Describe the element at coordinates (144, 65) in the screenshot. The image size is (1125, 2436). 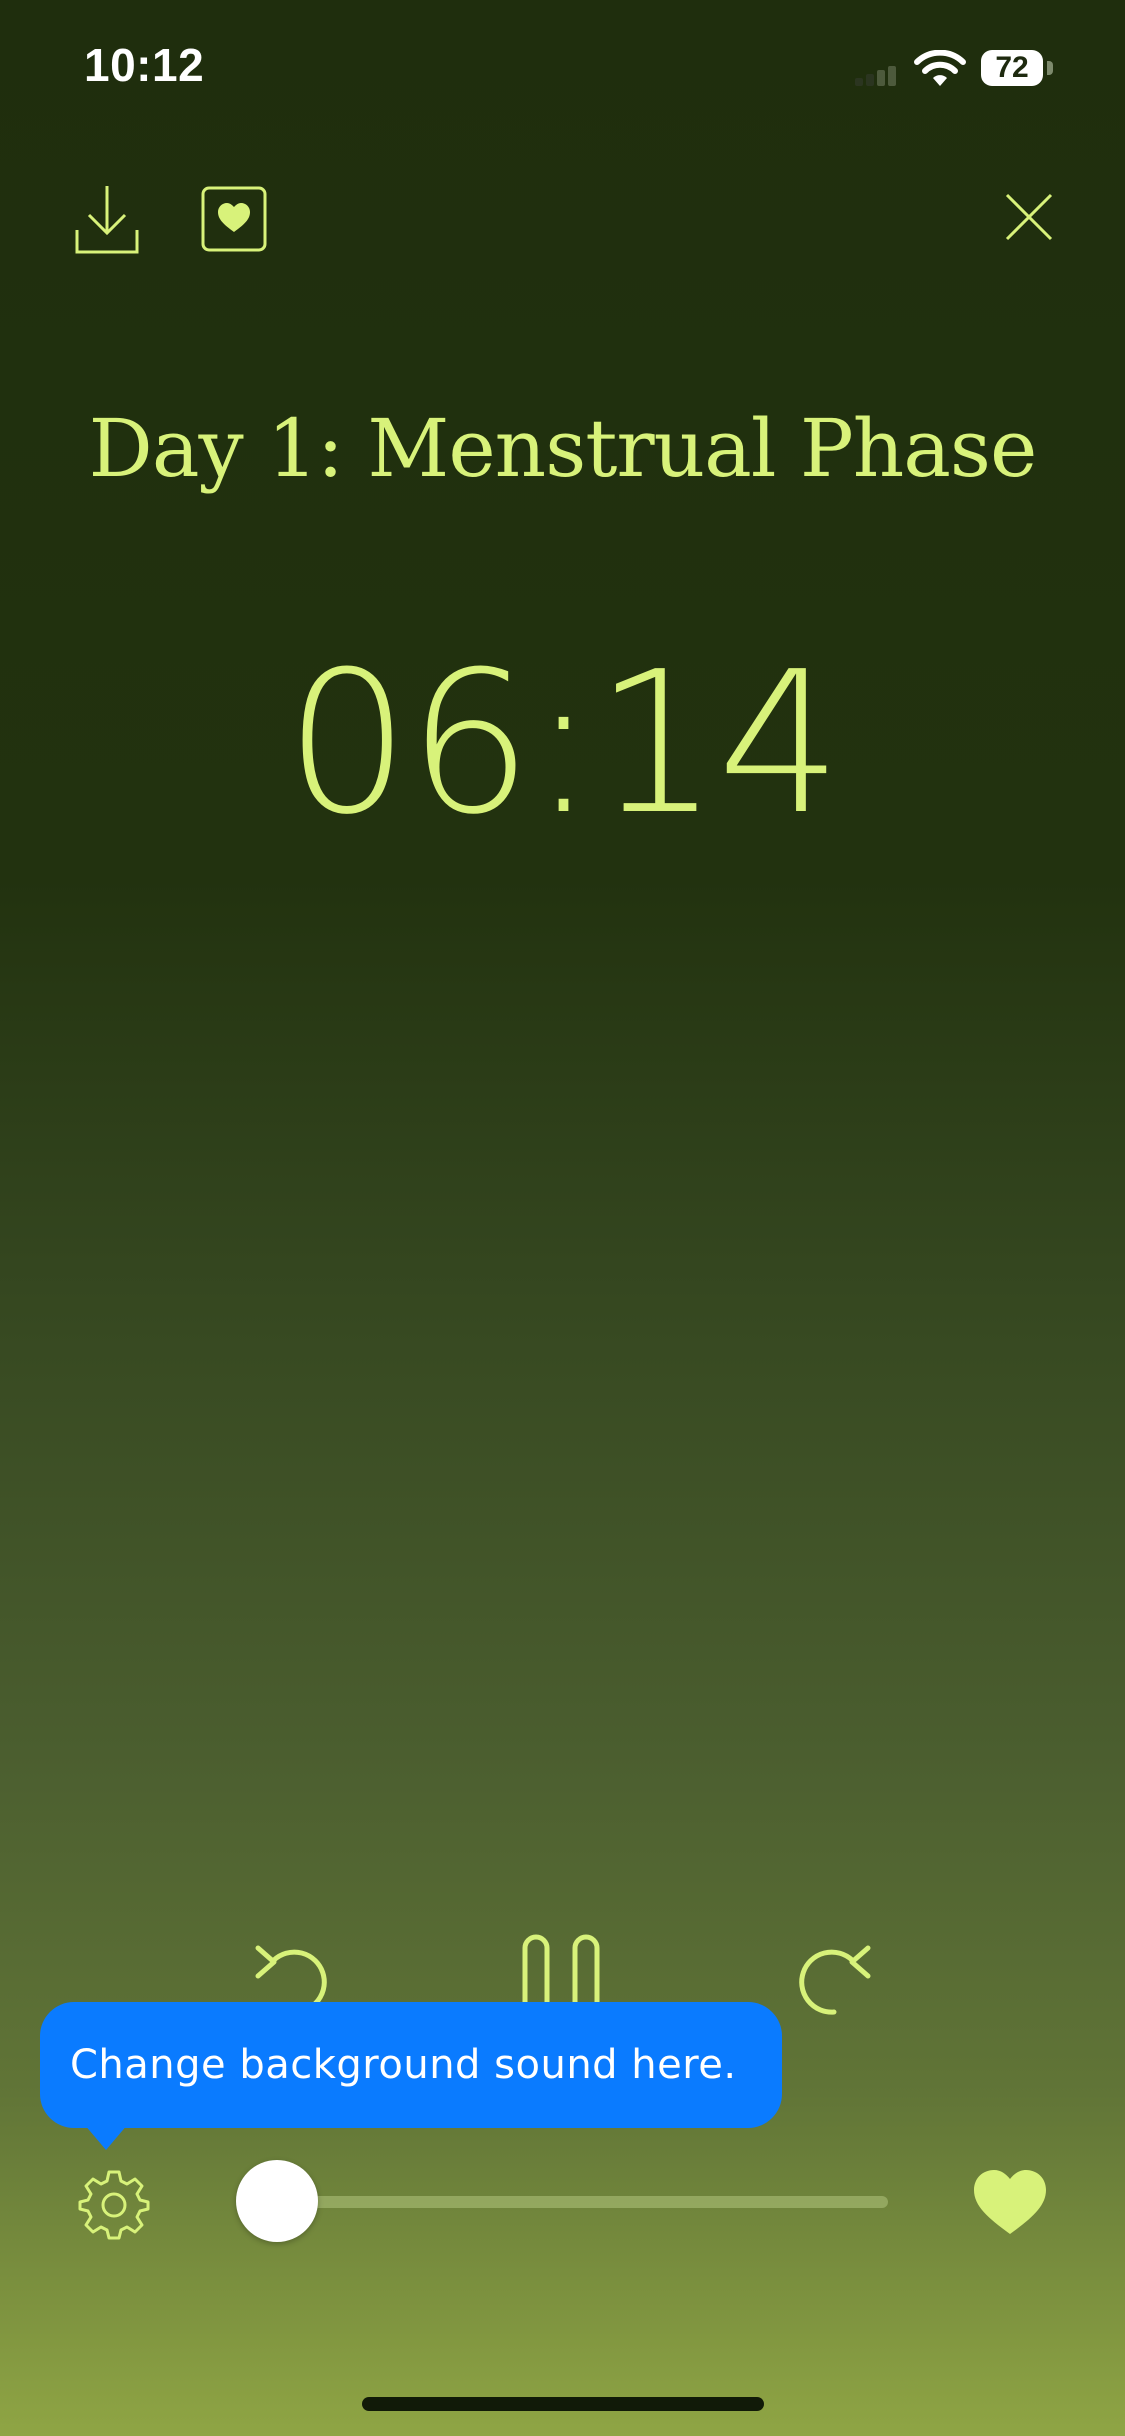
I see `status-time: 10:12` at that location.